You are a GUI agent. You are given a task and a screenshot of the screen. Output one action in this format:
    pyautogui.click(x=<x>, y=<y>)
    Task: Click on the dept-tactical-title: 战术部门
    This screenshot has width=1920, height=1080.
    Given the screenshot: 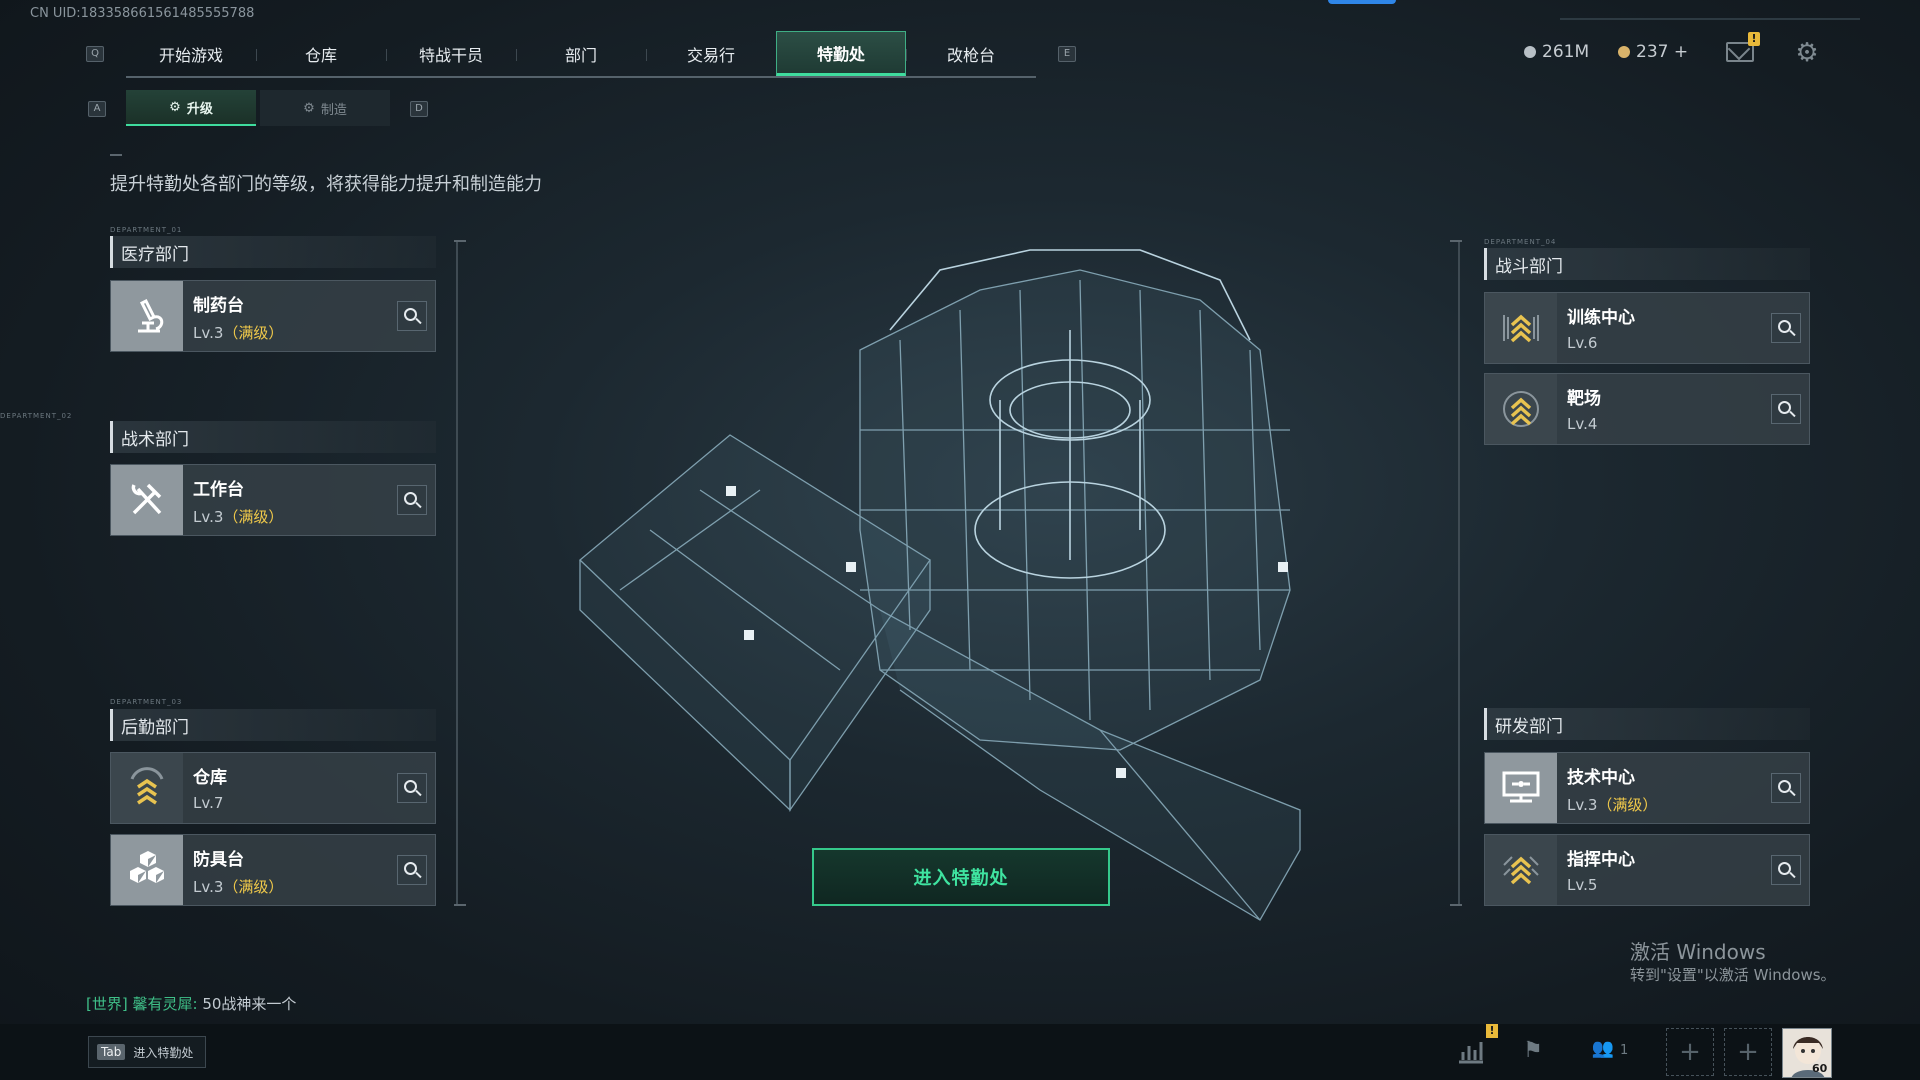 What is the action you would take?
    pyautogui.click(x=273, y=437)
    